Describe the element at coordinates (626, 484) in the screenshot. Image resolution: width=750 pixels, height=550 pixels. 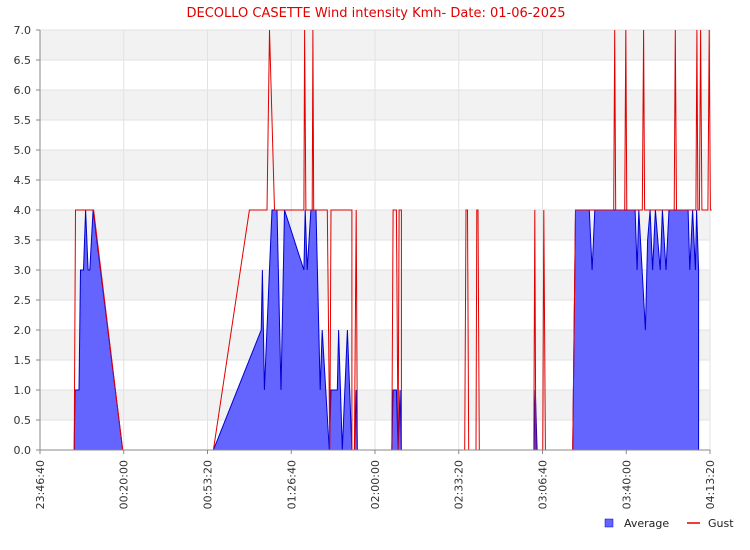
I see `x-tick-label: 03:40:00` at that location.